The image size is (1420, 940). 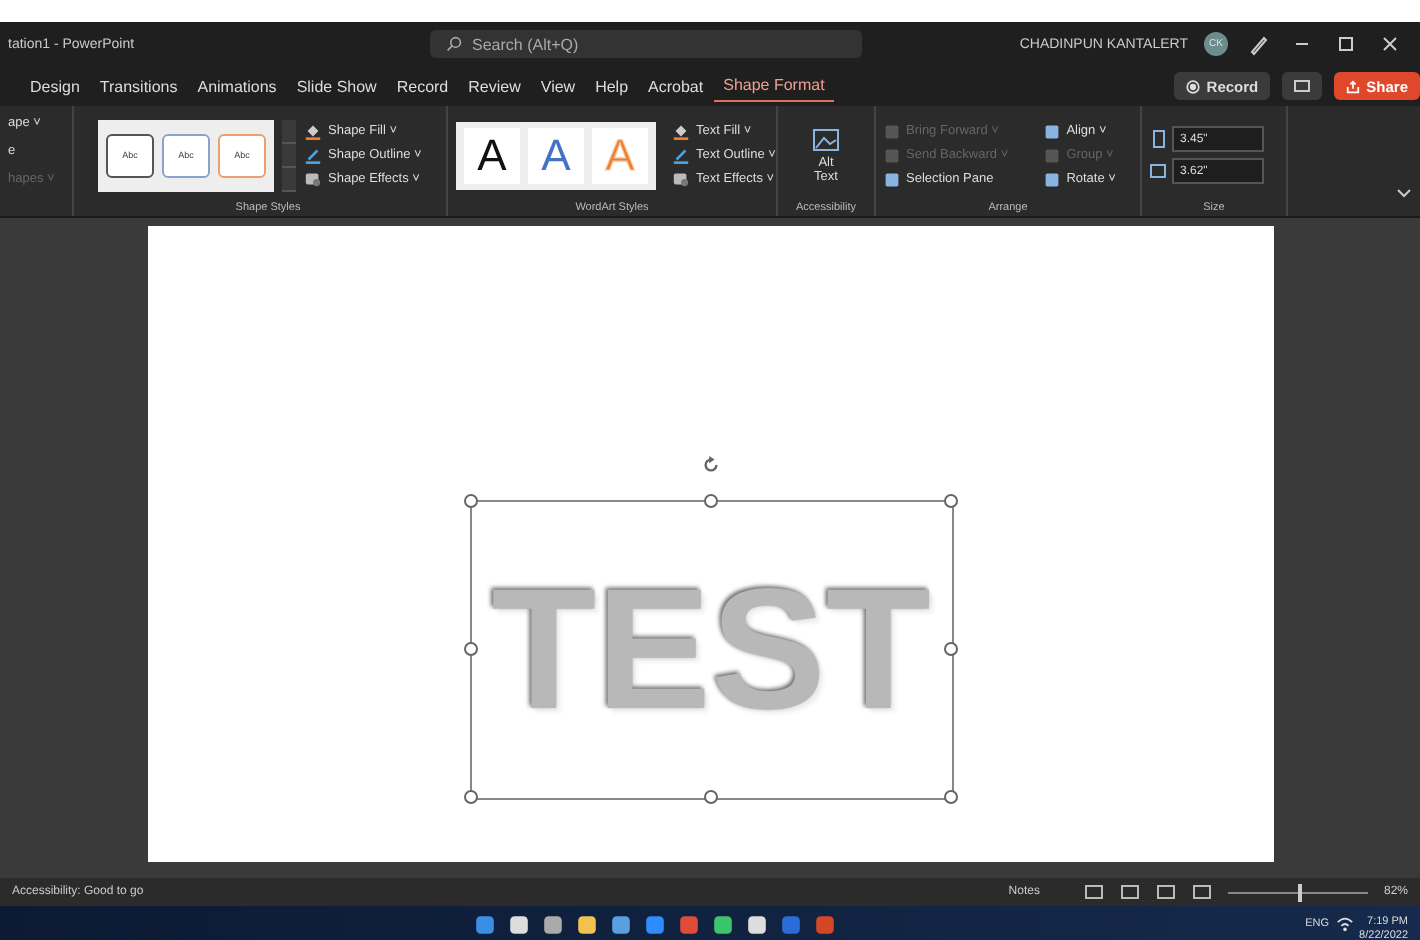 I want to click on slide-show-icon, so click(x=1201, y=892).